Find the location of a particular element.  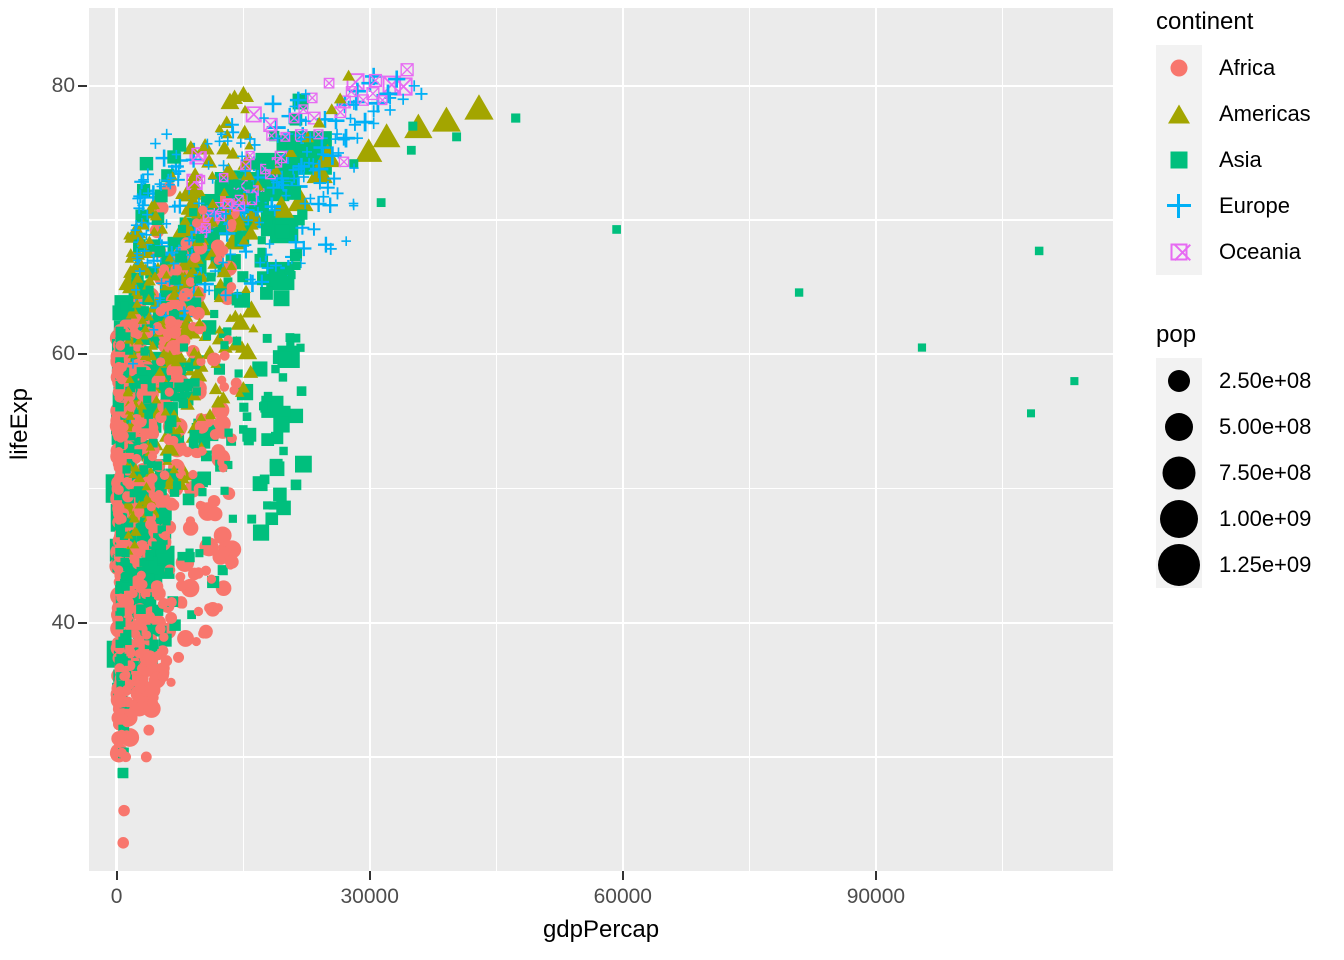

legend-item-label: Americas is located at coordinates (1265, 113).